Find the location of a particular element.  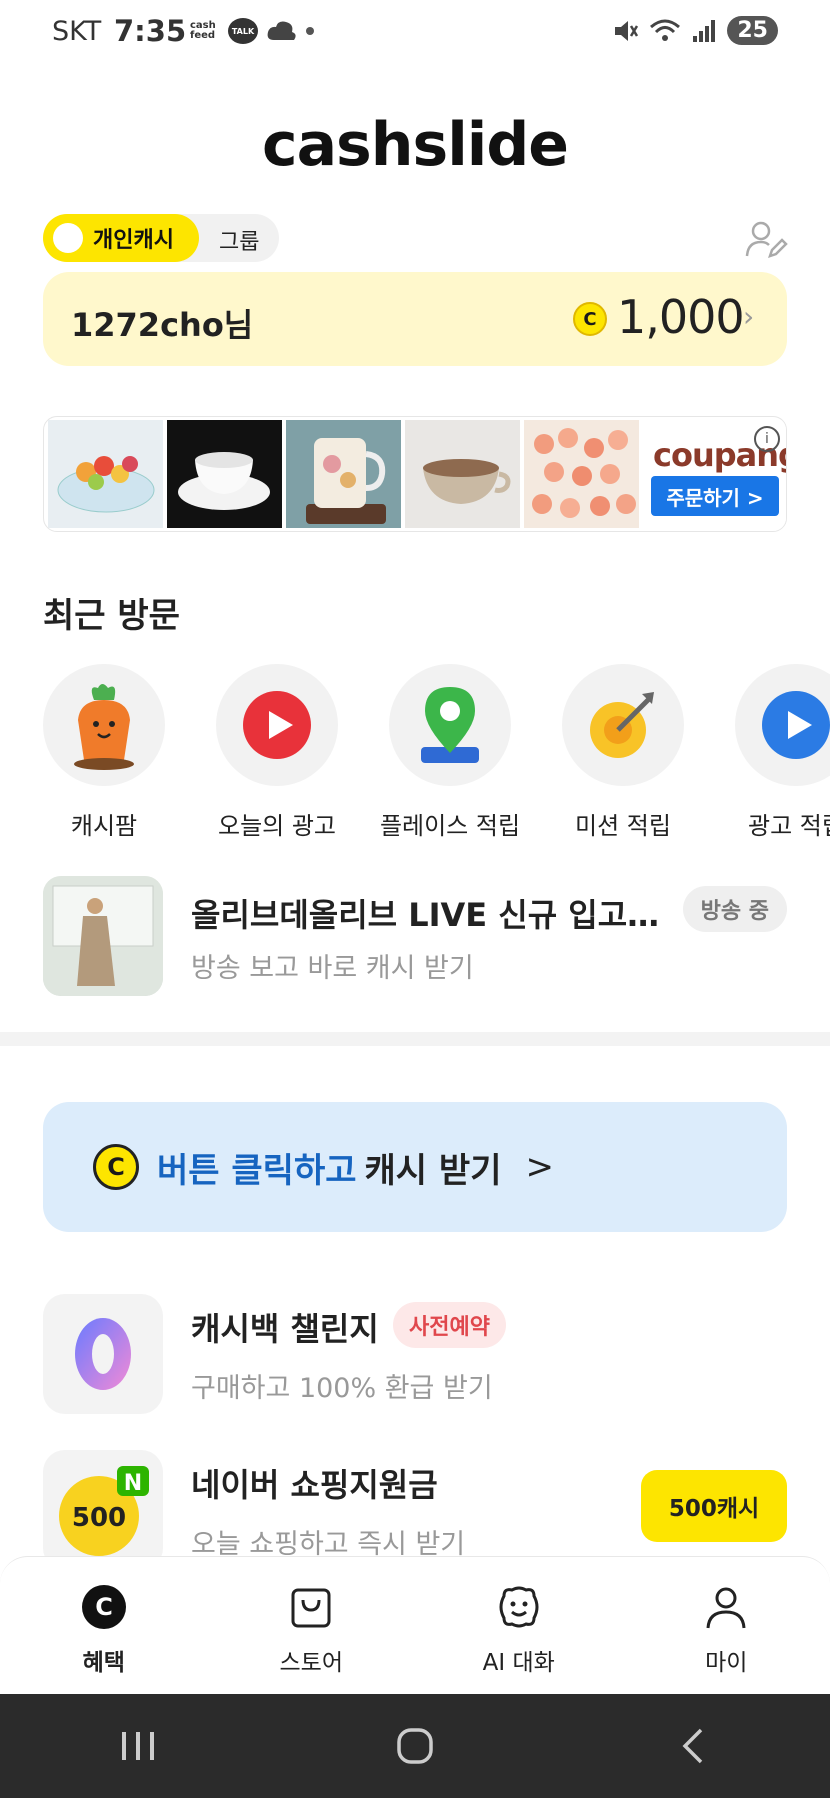

toggle-knob is located at coordinates (68, 238).